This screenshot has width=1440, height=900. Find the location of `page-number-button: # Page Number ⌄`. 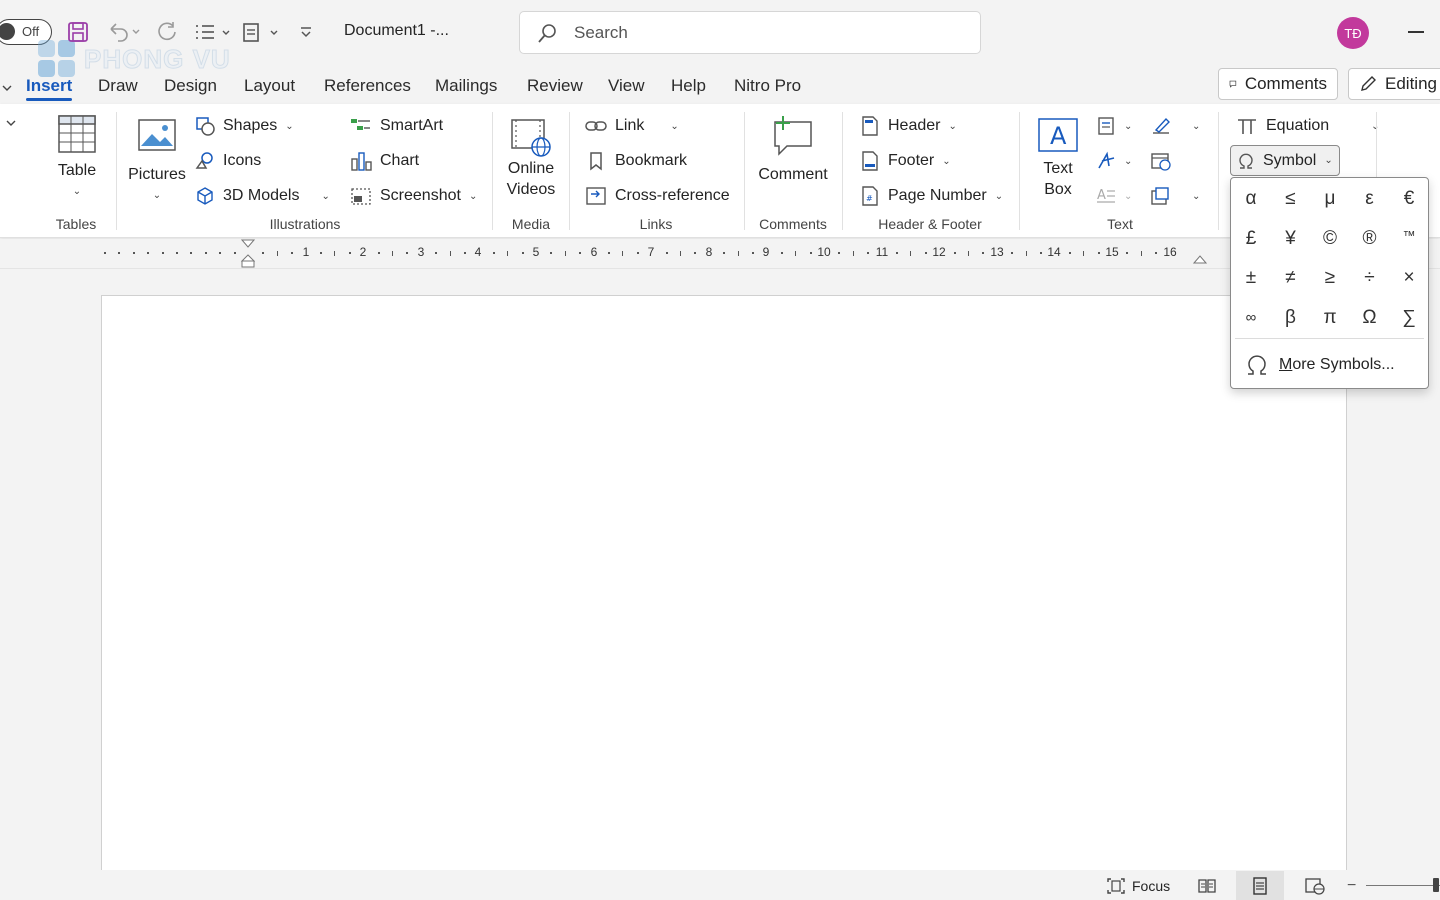

page-number-button: # Page Number ⌄ is located at coordinates (931, 196).